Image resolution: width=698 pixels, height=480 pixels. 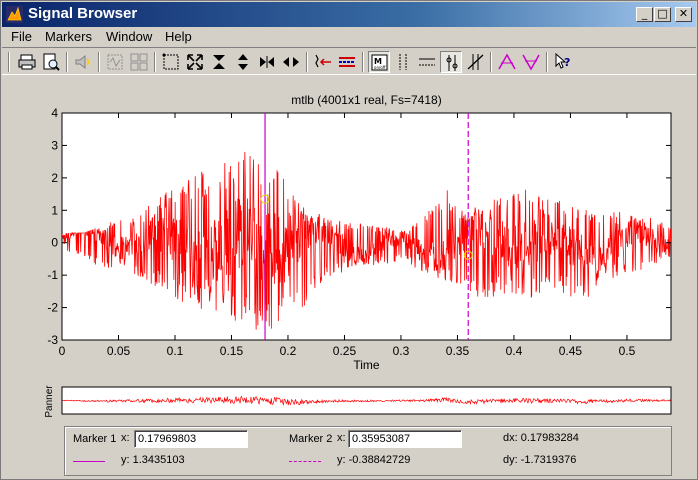 I want to click on x-tick-label: 0.5, so click(x=627, y=351).